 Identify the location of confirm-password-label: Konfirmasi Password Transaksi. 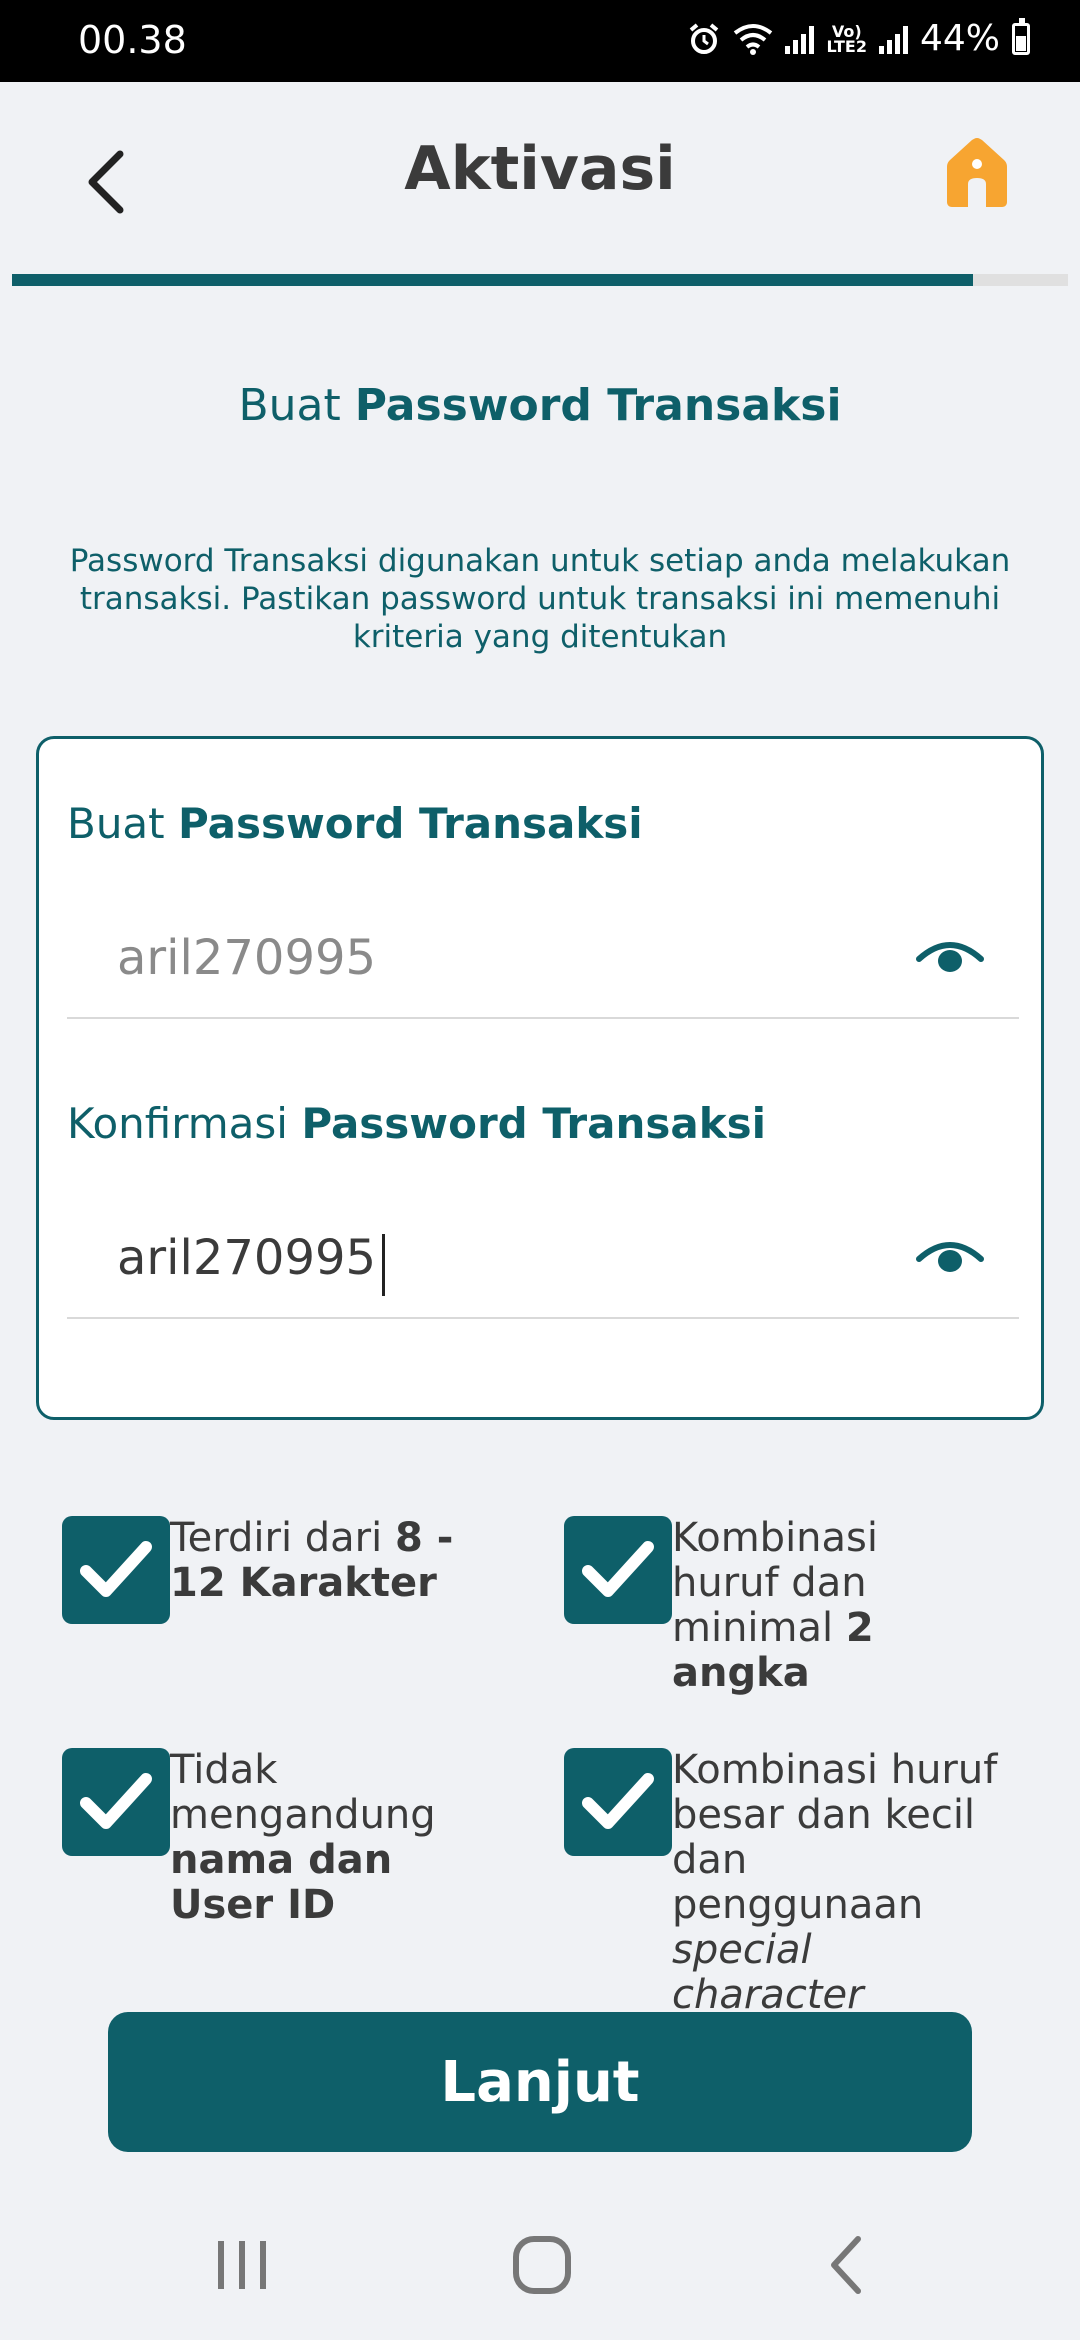
(416, 1123).